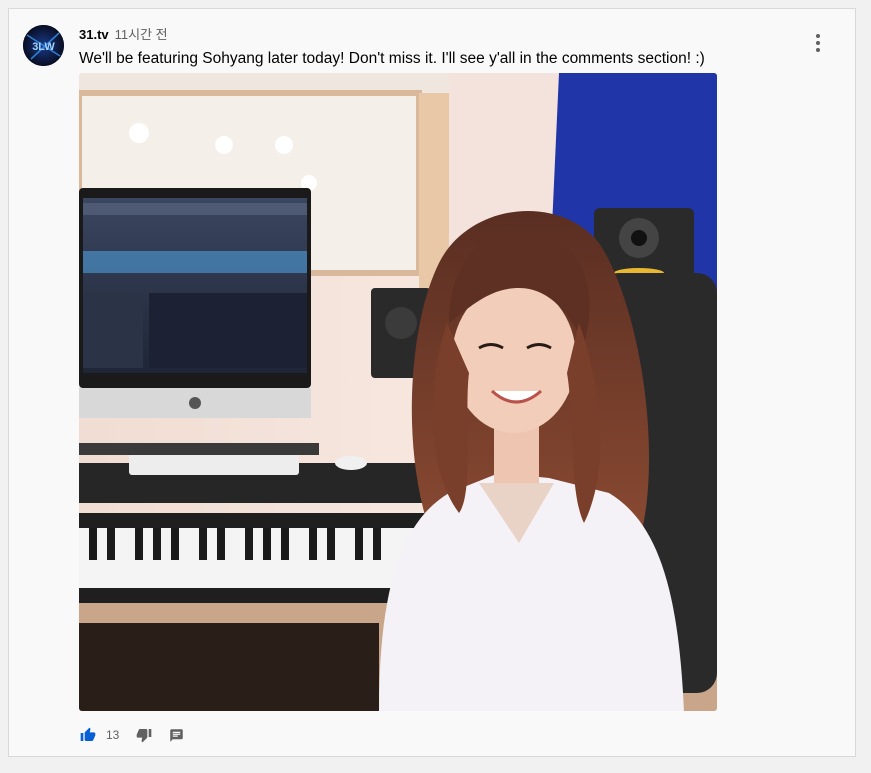 This screenshot has height=773, width=871. What do you see at coordinates (818, 43) in the screenshot?
I see `action-menu-button` at bounding box center [818, 43].